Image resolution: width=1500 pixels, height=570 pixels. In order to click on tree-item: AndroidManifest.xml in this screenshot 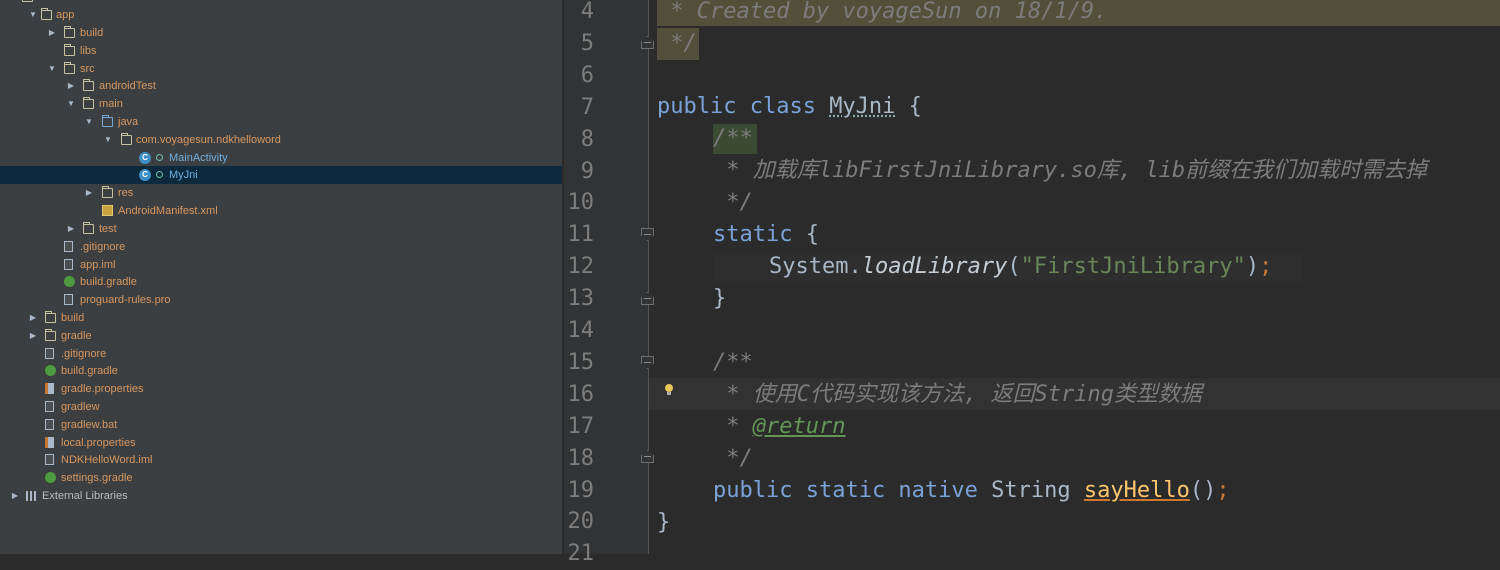, I will do `click(281, 211)`.